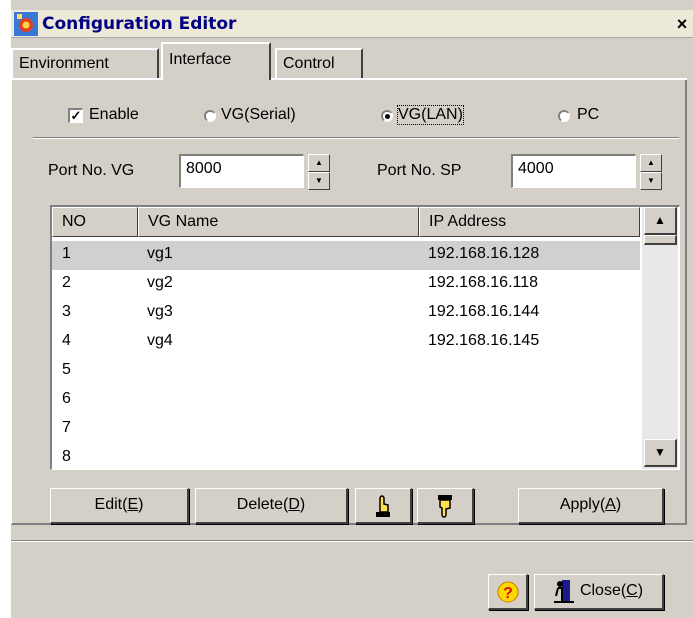 This screenshot has width=693, height=618. Describe the element at coordinates (346, 313) in the screenshot. I see `table-row: 3 vg3 192.168.16.144` at that location.